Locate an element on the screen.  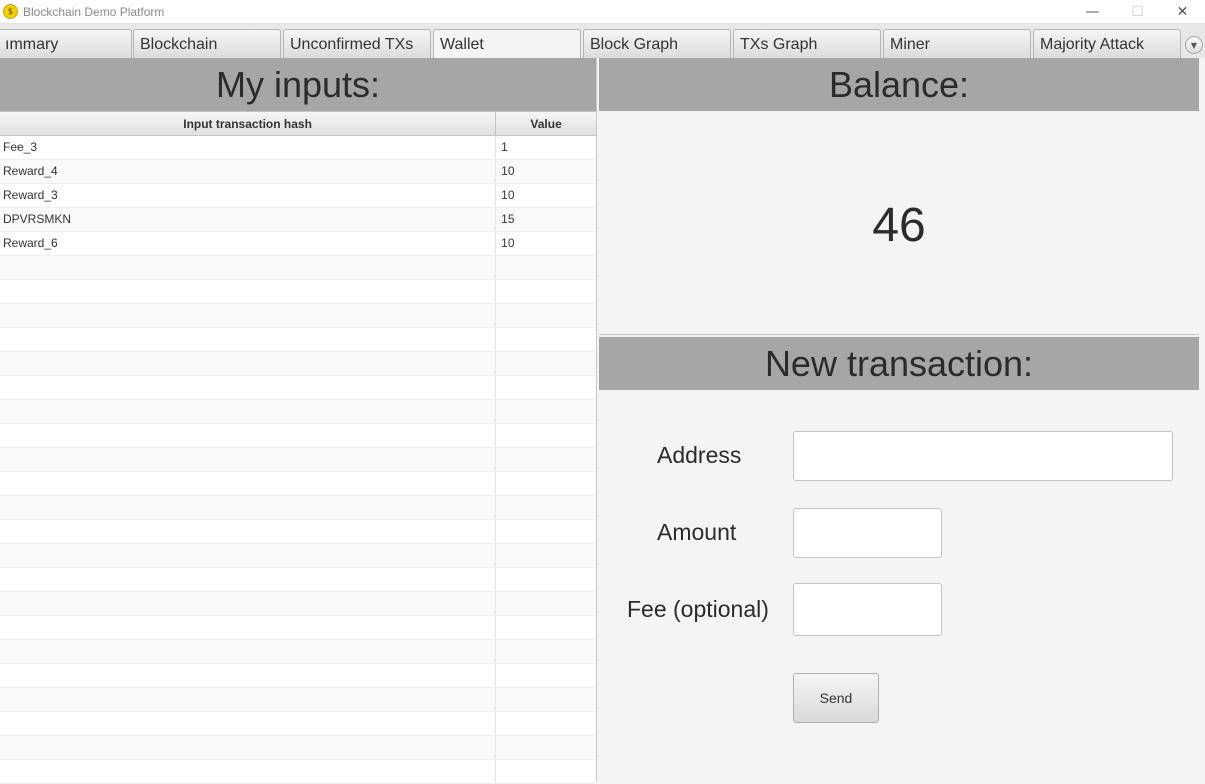
tab-miner: Miner is located at coordinates (957, 43).